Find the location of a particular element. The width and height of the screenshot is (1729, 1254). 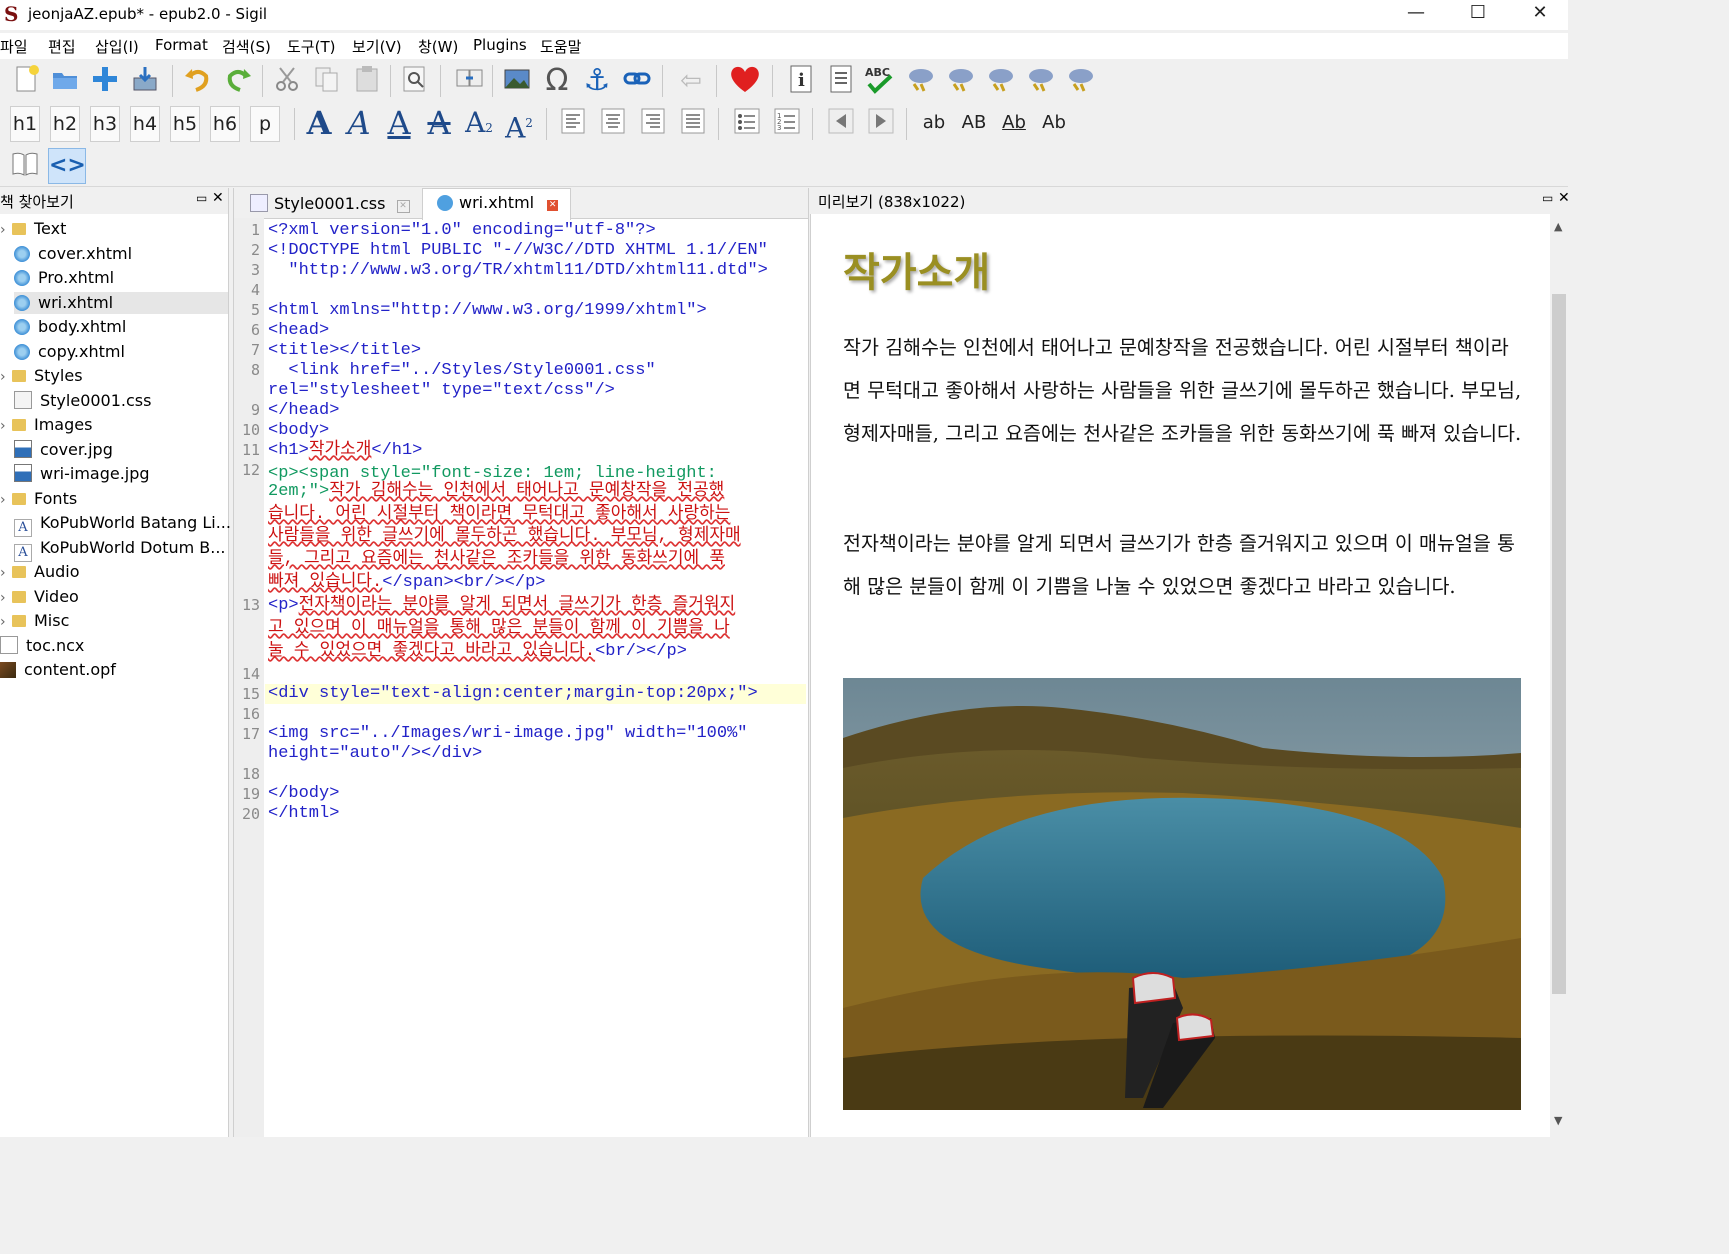

open-folder-icon is located at coordinates (65, 81).